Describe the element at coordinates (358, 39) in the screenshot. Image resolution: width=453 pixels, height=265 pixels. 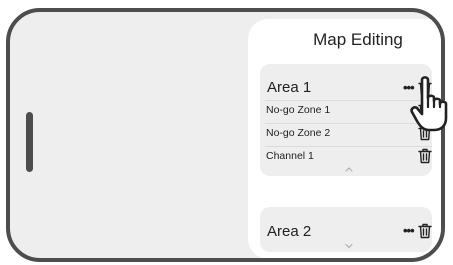
I see `panel-title: Map Editing` at that location.